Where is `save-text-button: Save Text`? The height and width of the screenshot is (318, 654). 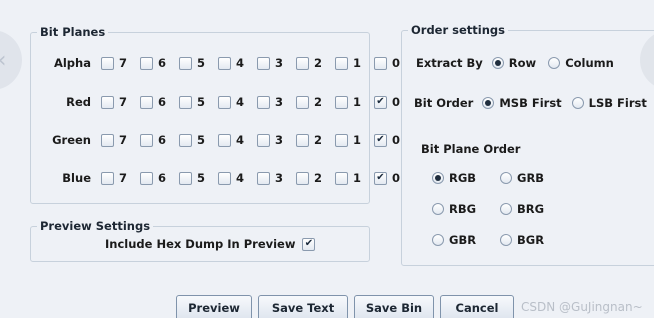
save-text-button: Save Text is located at coordinates (303, 306).